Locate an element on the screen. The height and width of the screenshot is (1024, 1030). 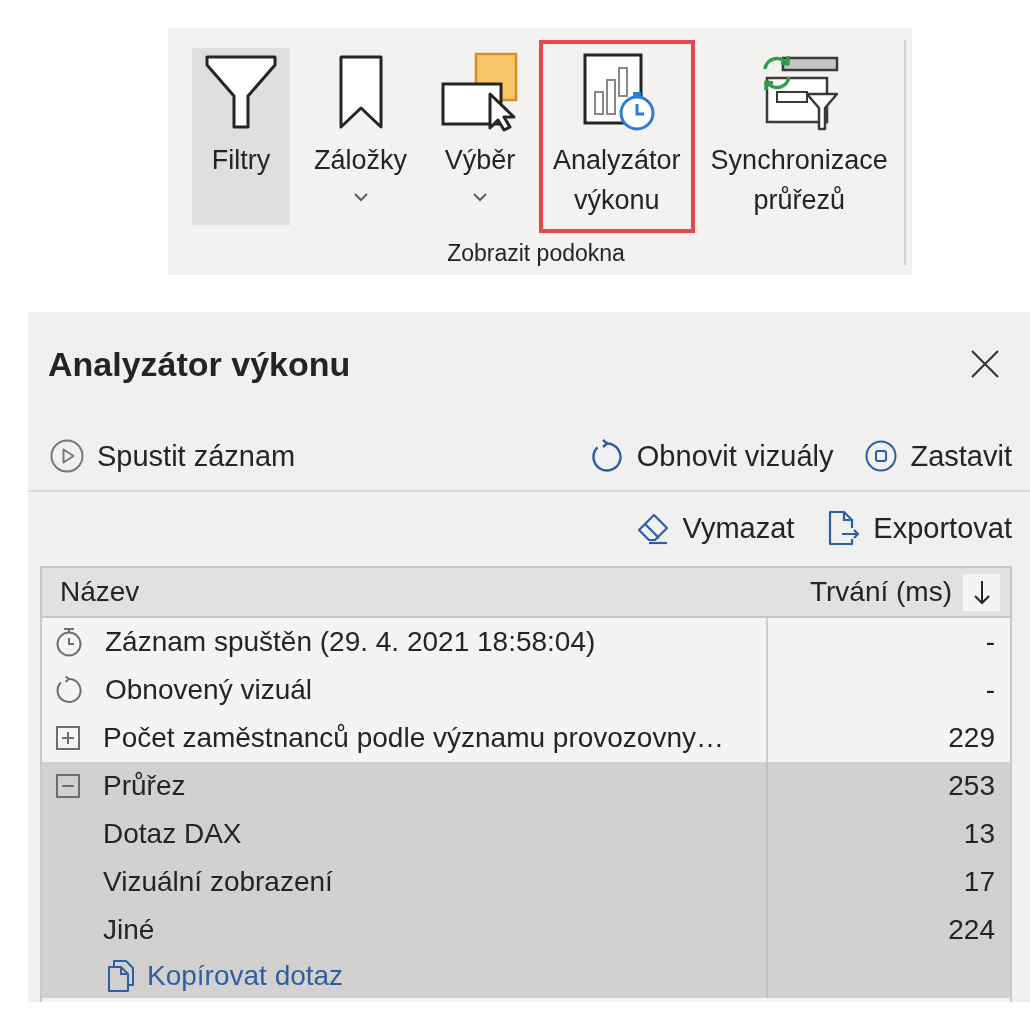
group-label: Zobrazit podokna is located at coordinates (536, 253).